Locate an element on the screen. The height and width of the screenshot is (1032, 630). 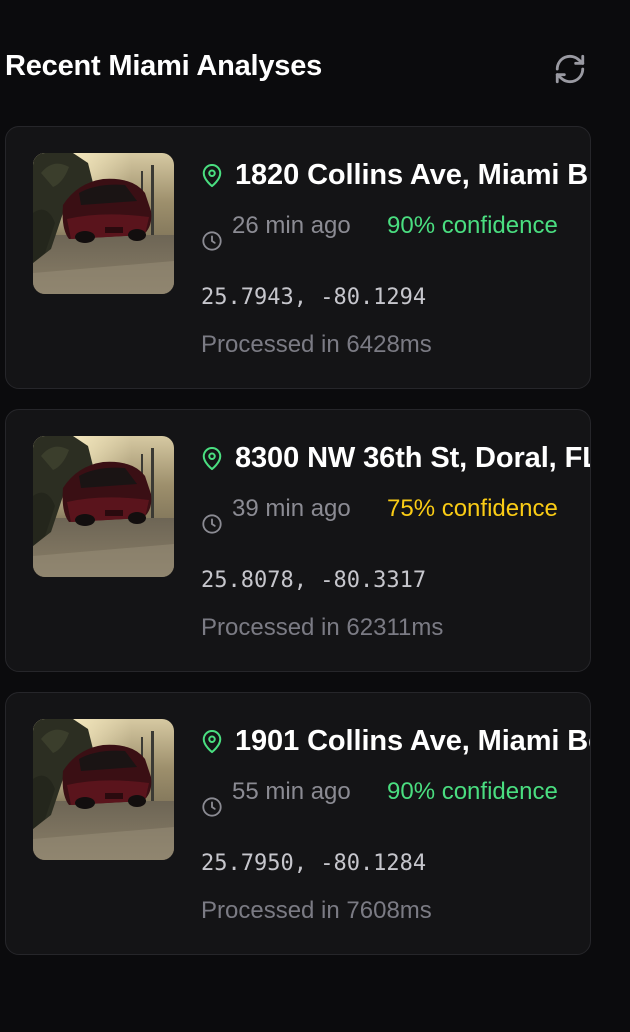
refresh-icon is located at coordinates (570, 69).